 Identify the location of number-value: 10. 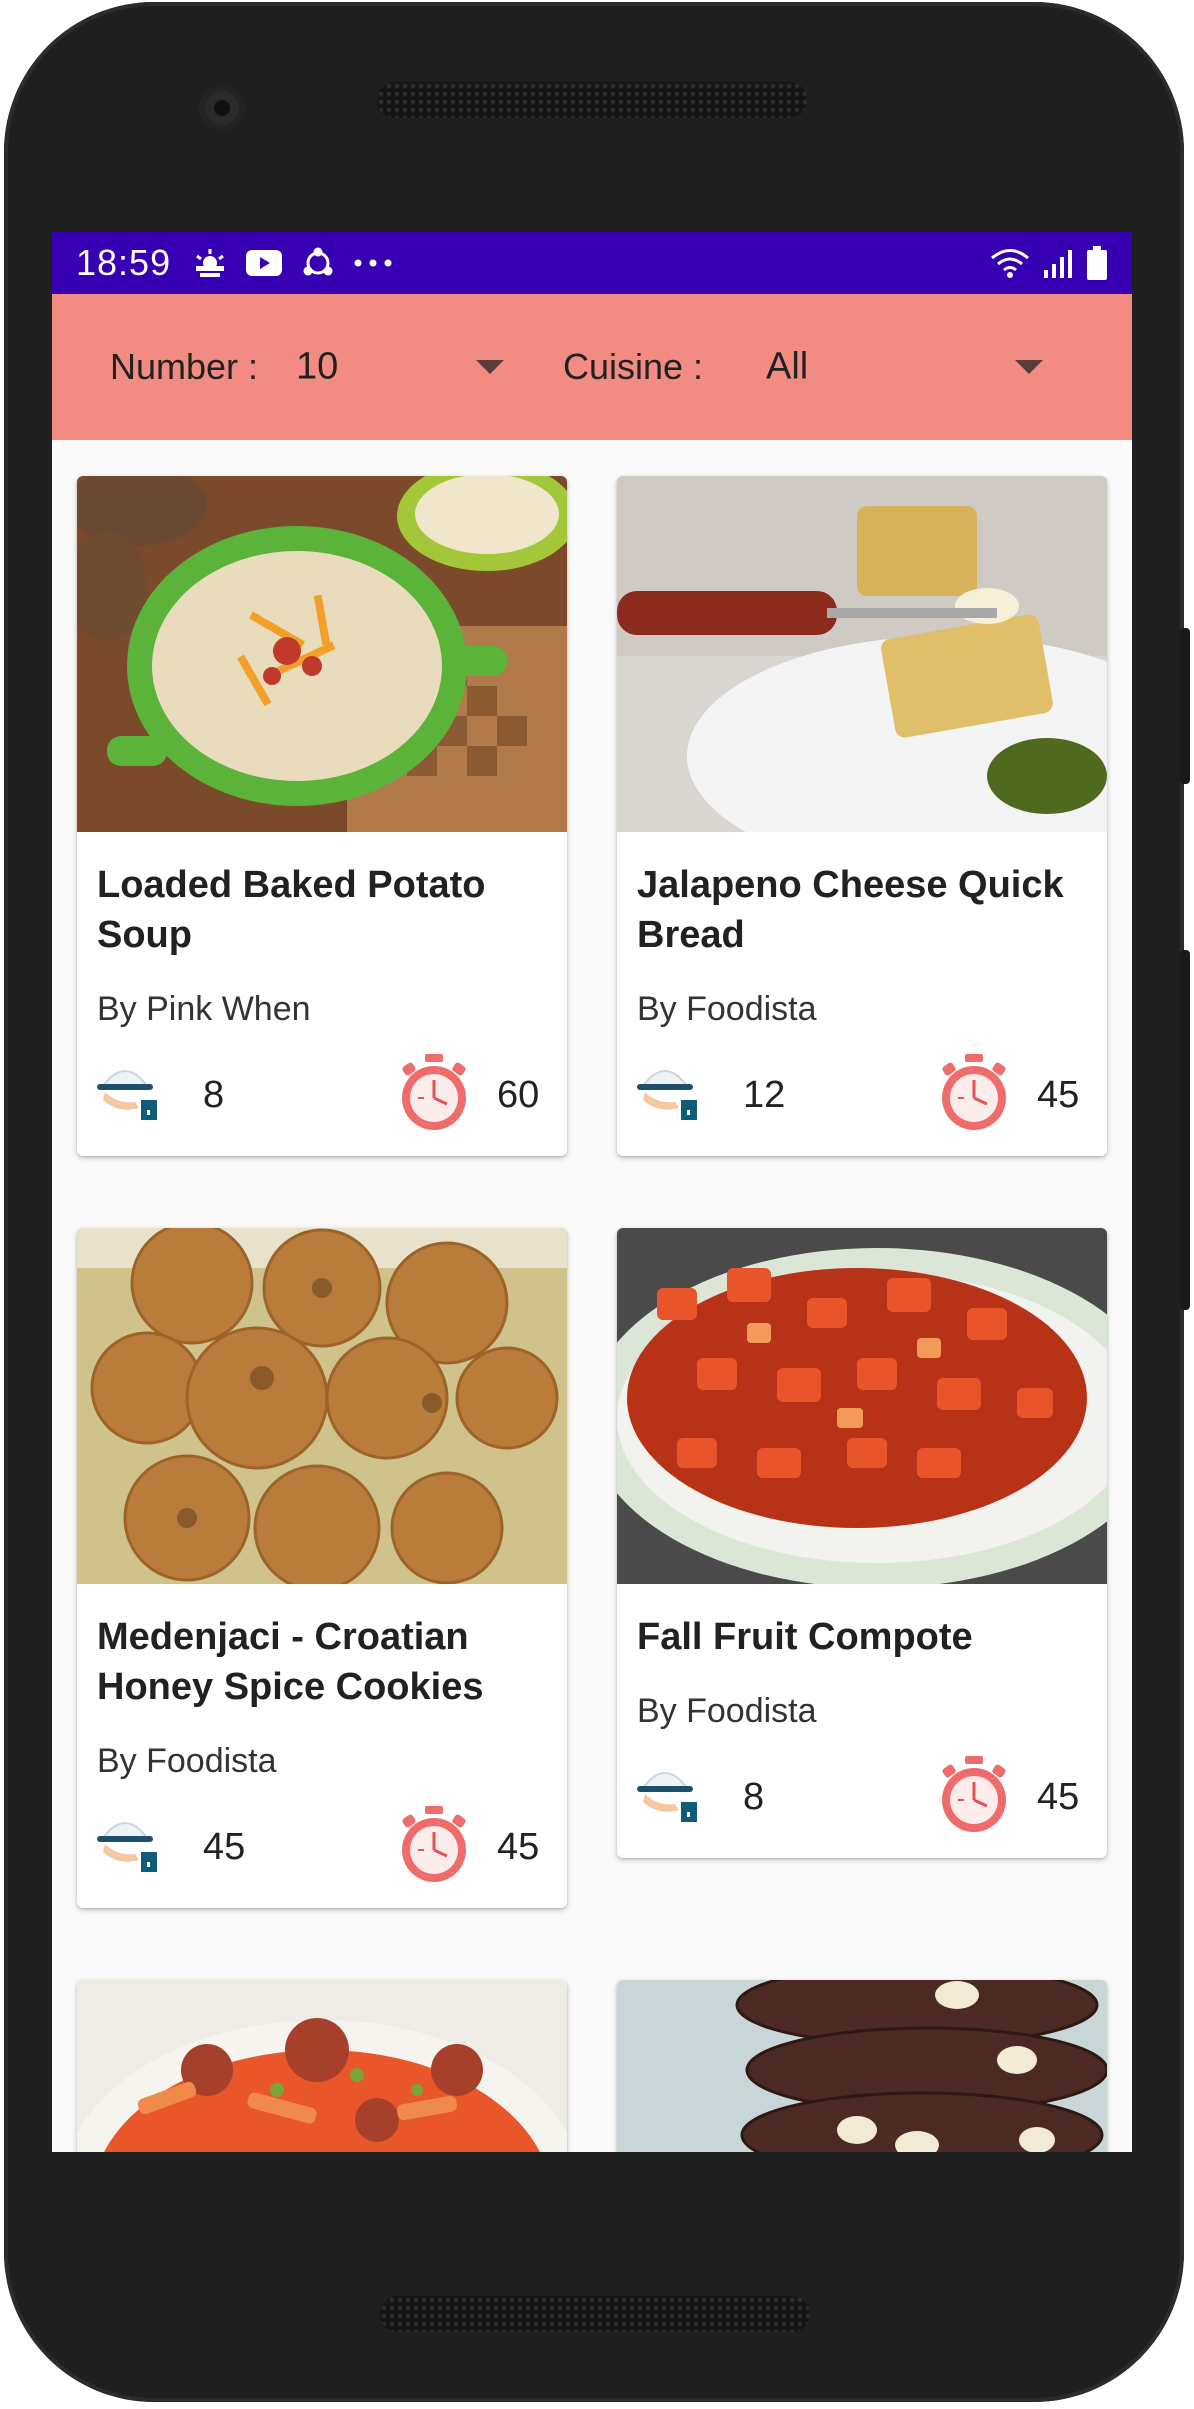
(317, 366).